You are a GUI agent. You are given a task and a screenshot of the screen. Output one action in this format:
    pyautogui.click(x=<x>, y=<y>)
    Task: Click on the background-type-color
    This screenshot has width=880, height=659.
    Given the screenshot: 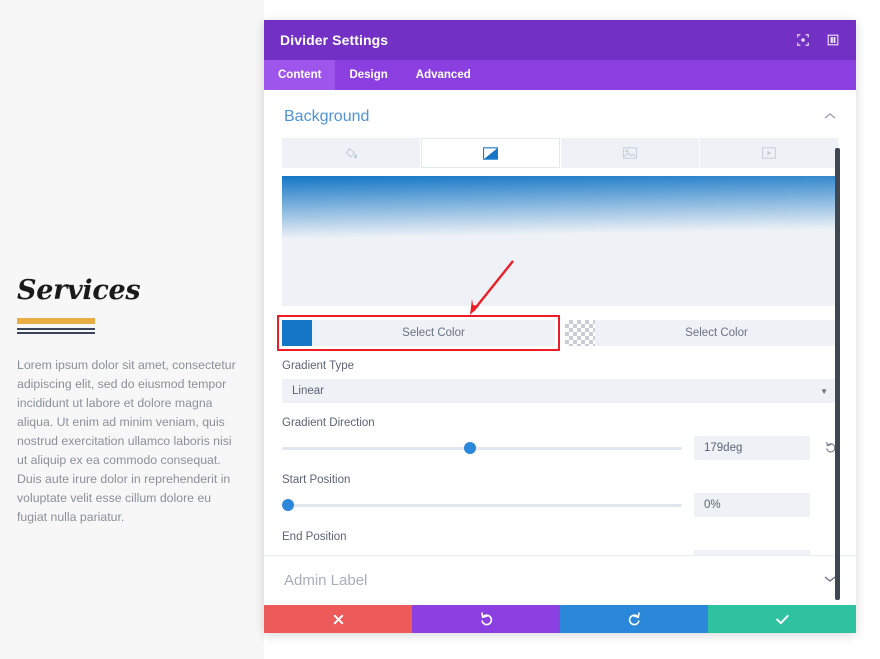 What is the action you would take?
    pyautogui.click(x=352, y=153)
    